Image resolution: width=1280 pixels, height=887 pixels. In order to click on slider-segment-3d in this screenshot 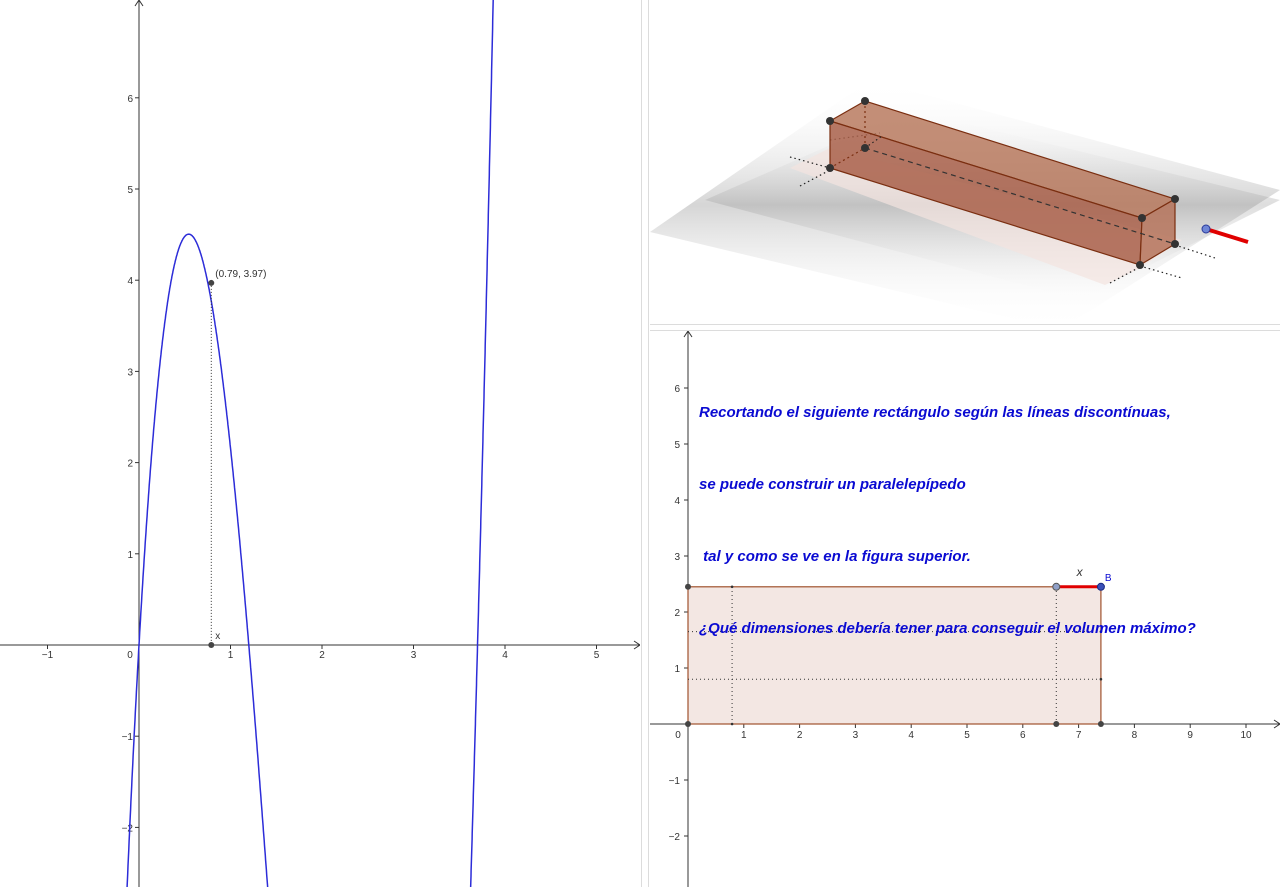, I will do `click(1227, 235)`.